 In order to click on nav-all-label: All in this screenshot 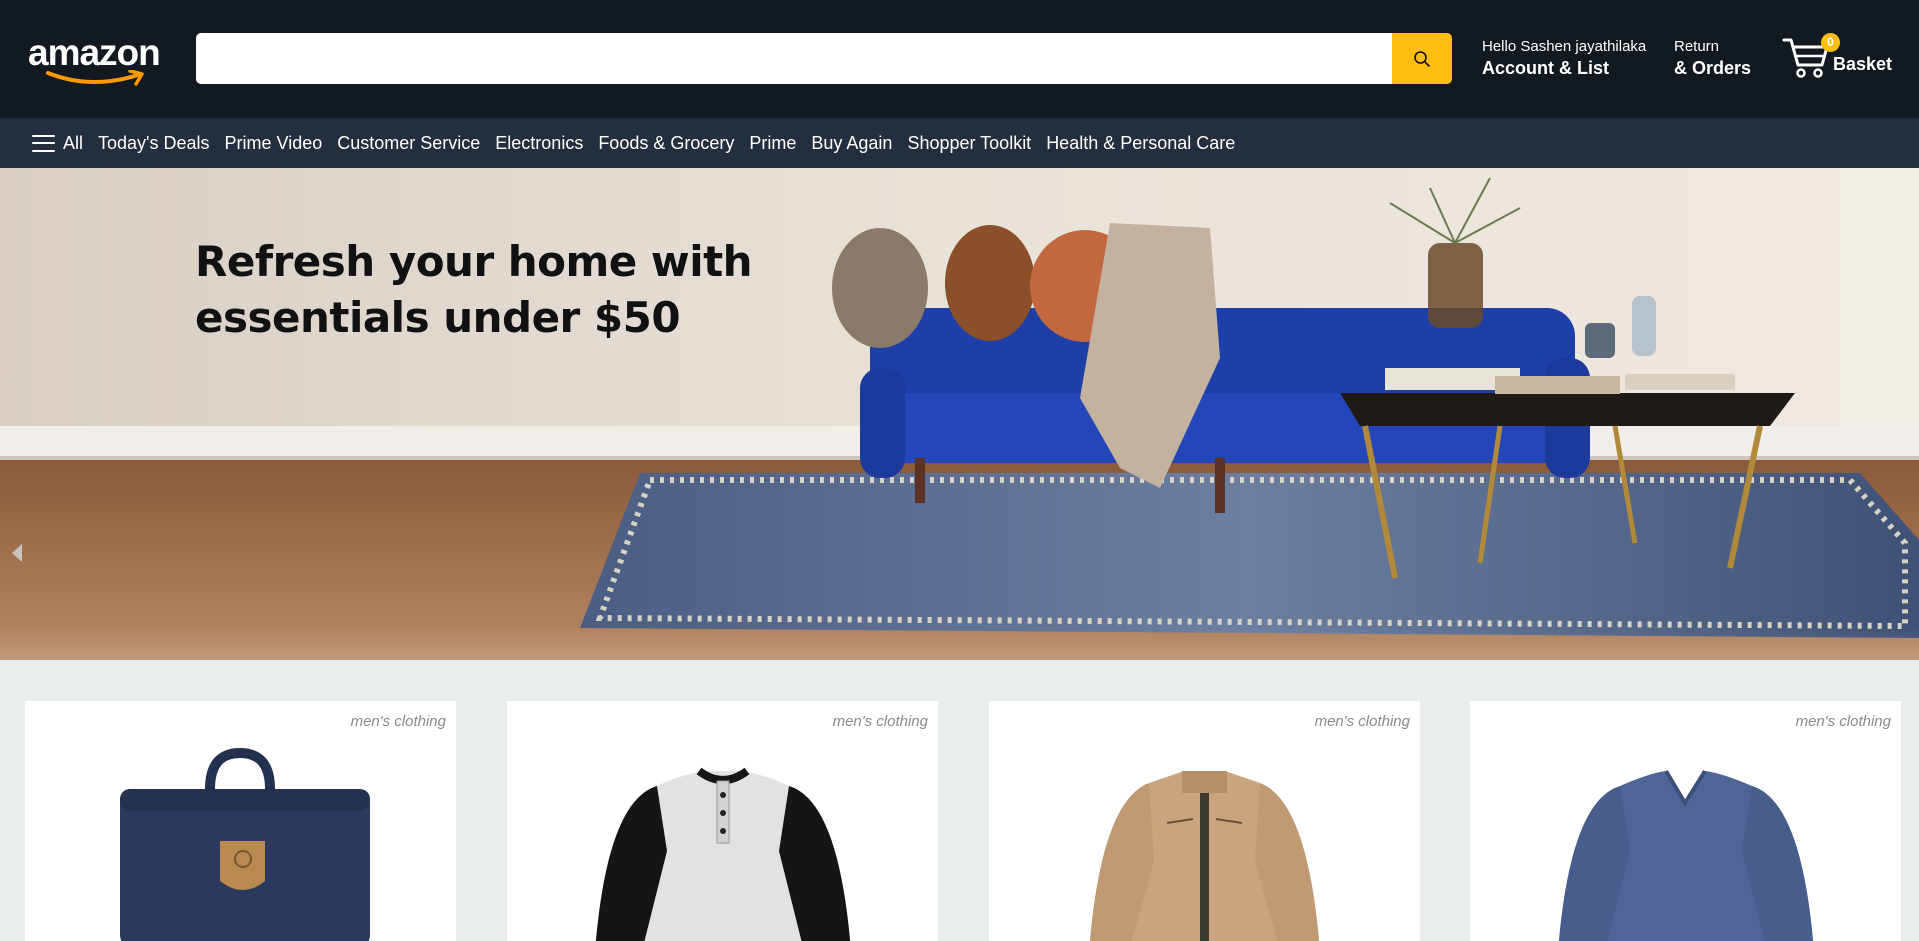, I will do `click(73, 142)`.